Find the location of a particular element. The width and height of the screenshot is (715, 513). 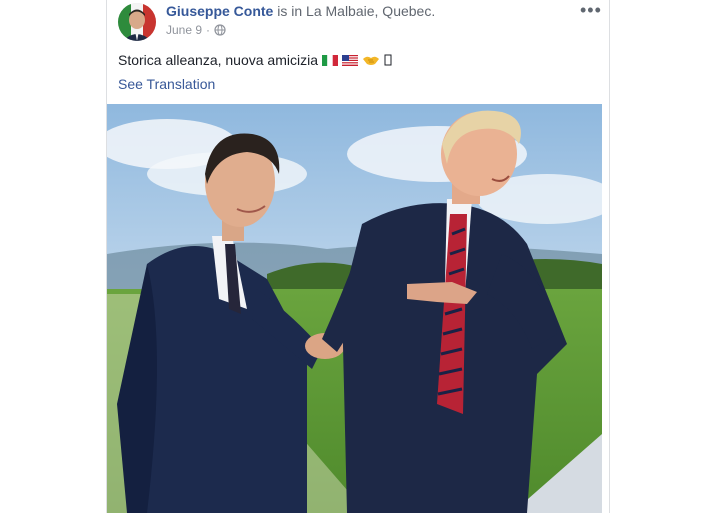

post-message-text: Storica alleanza, nuova amicizia is located at coordinates (218, 60).